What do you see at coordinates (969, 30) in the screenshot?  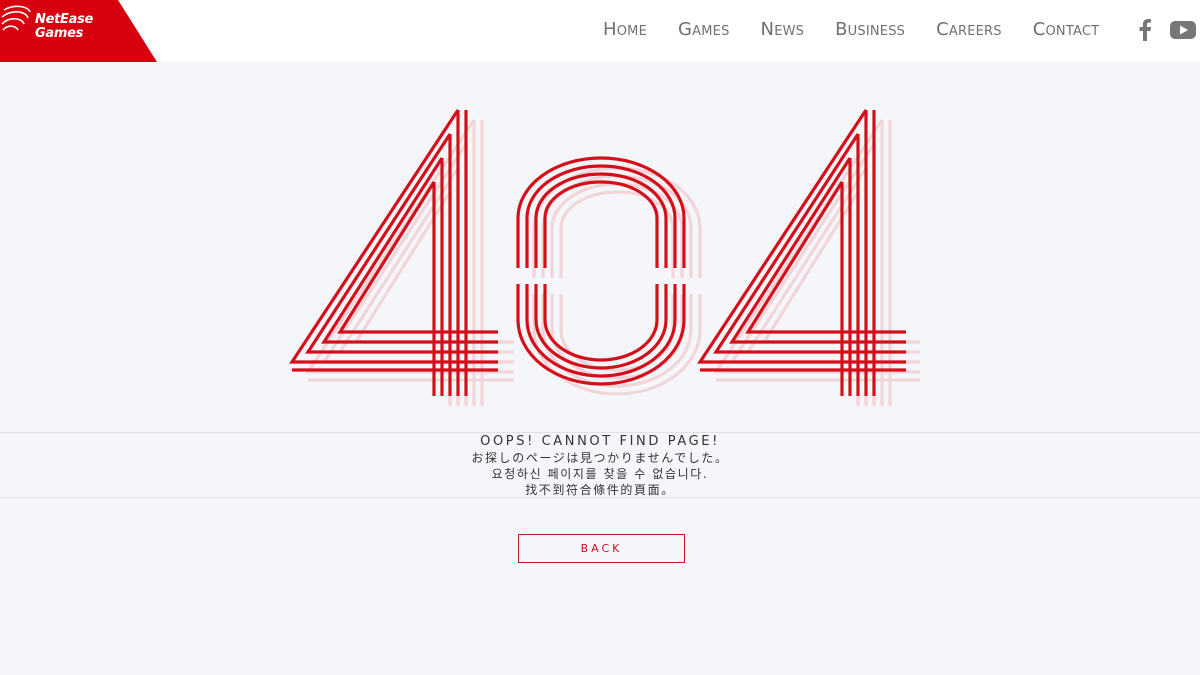 I see `nav-careers: Careers` at bounding box center [969, 30].